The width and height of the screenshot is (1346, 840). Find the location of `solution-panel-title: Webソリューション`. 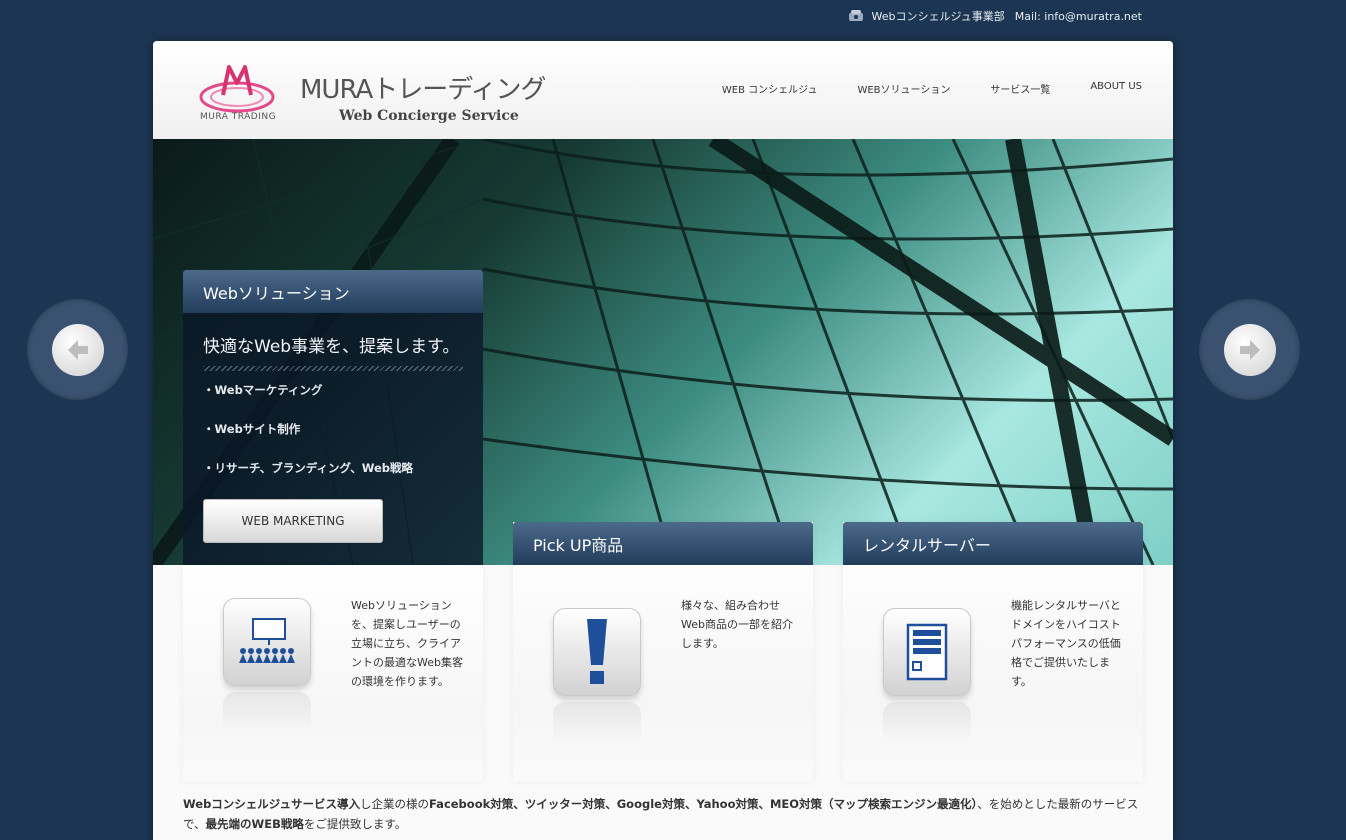

solution-panel-title: Webソリューション is located at coordinates (333, 291).